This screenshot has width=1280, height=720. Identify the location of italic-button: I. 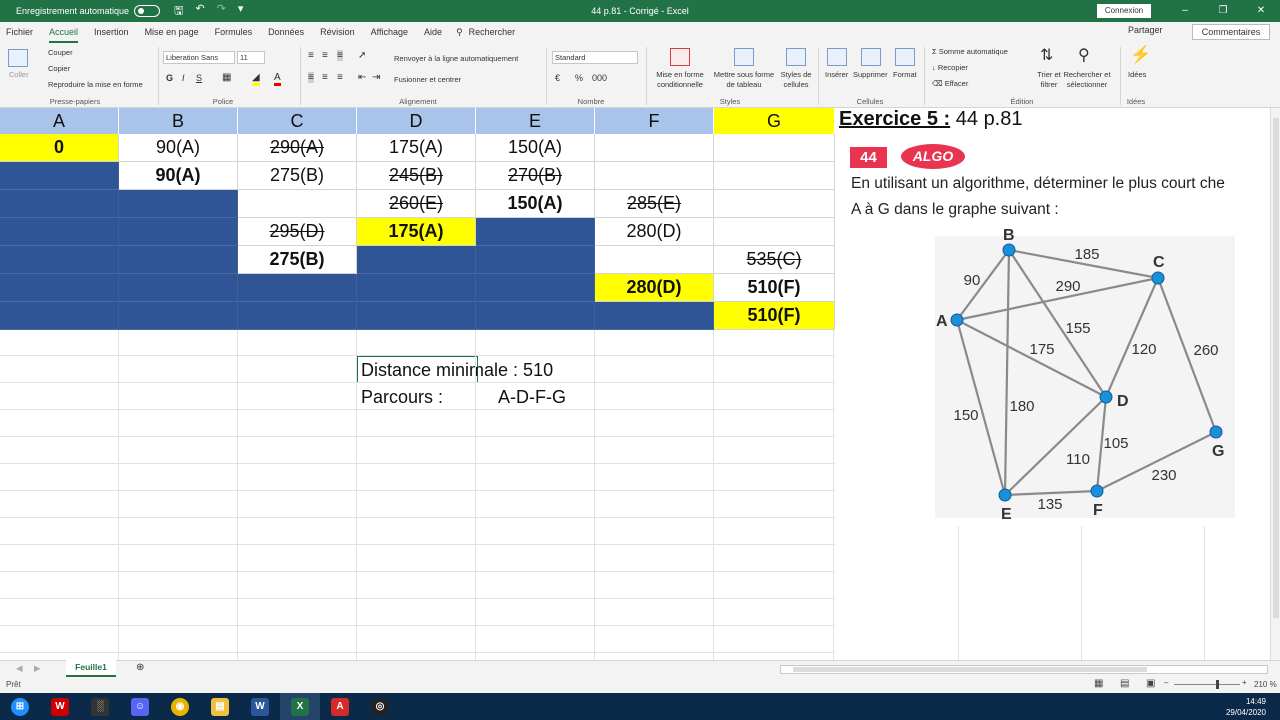
(183, 78).